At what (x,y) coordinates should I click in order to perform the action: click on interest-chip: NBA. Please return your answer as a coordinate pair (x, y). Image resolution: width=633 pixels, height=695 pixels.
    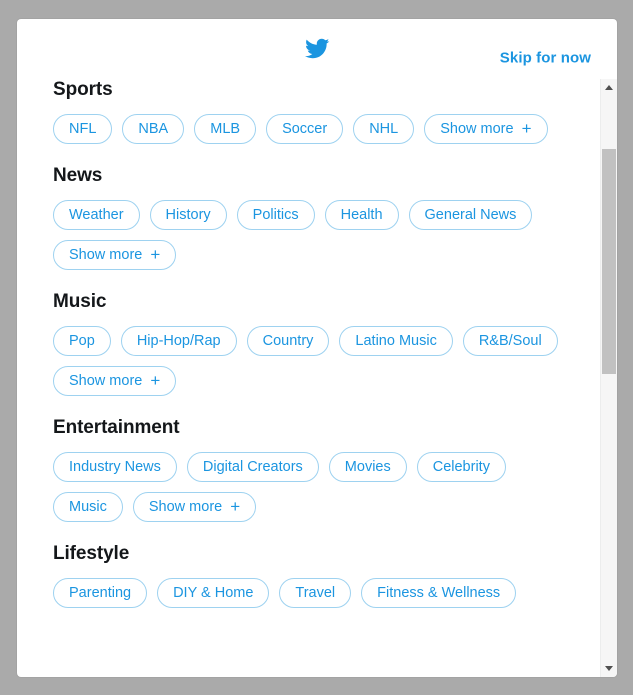
    Looking at the image, I should click on (153, 129).